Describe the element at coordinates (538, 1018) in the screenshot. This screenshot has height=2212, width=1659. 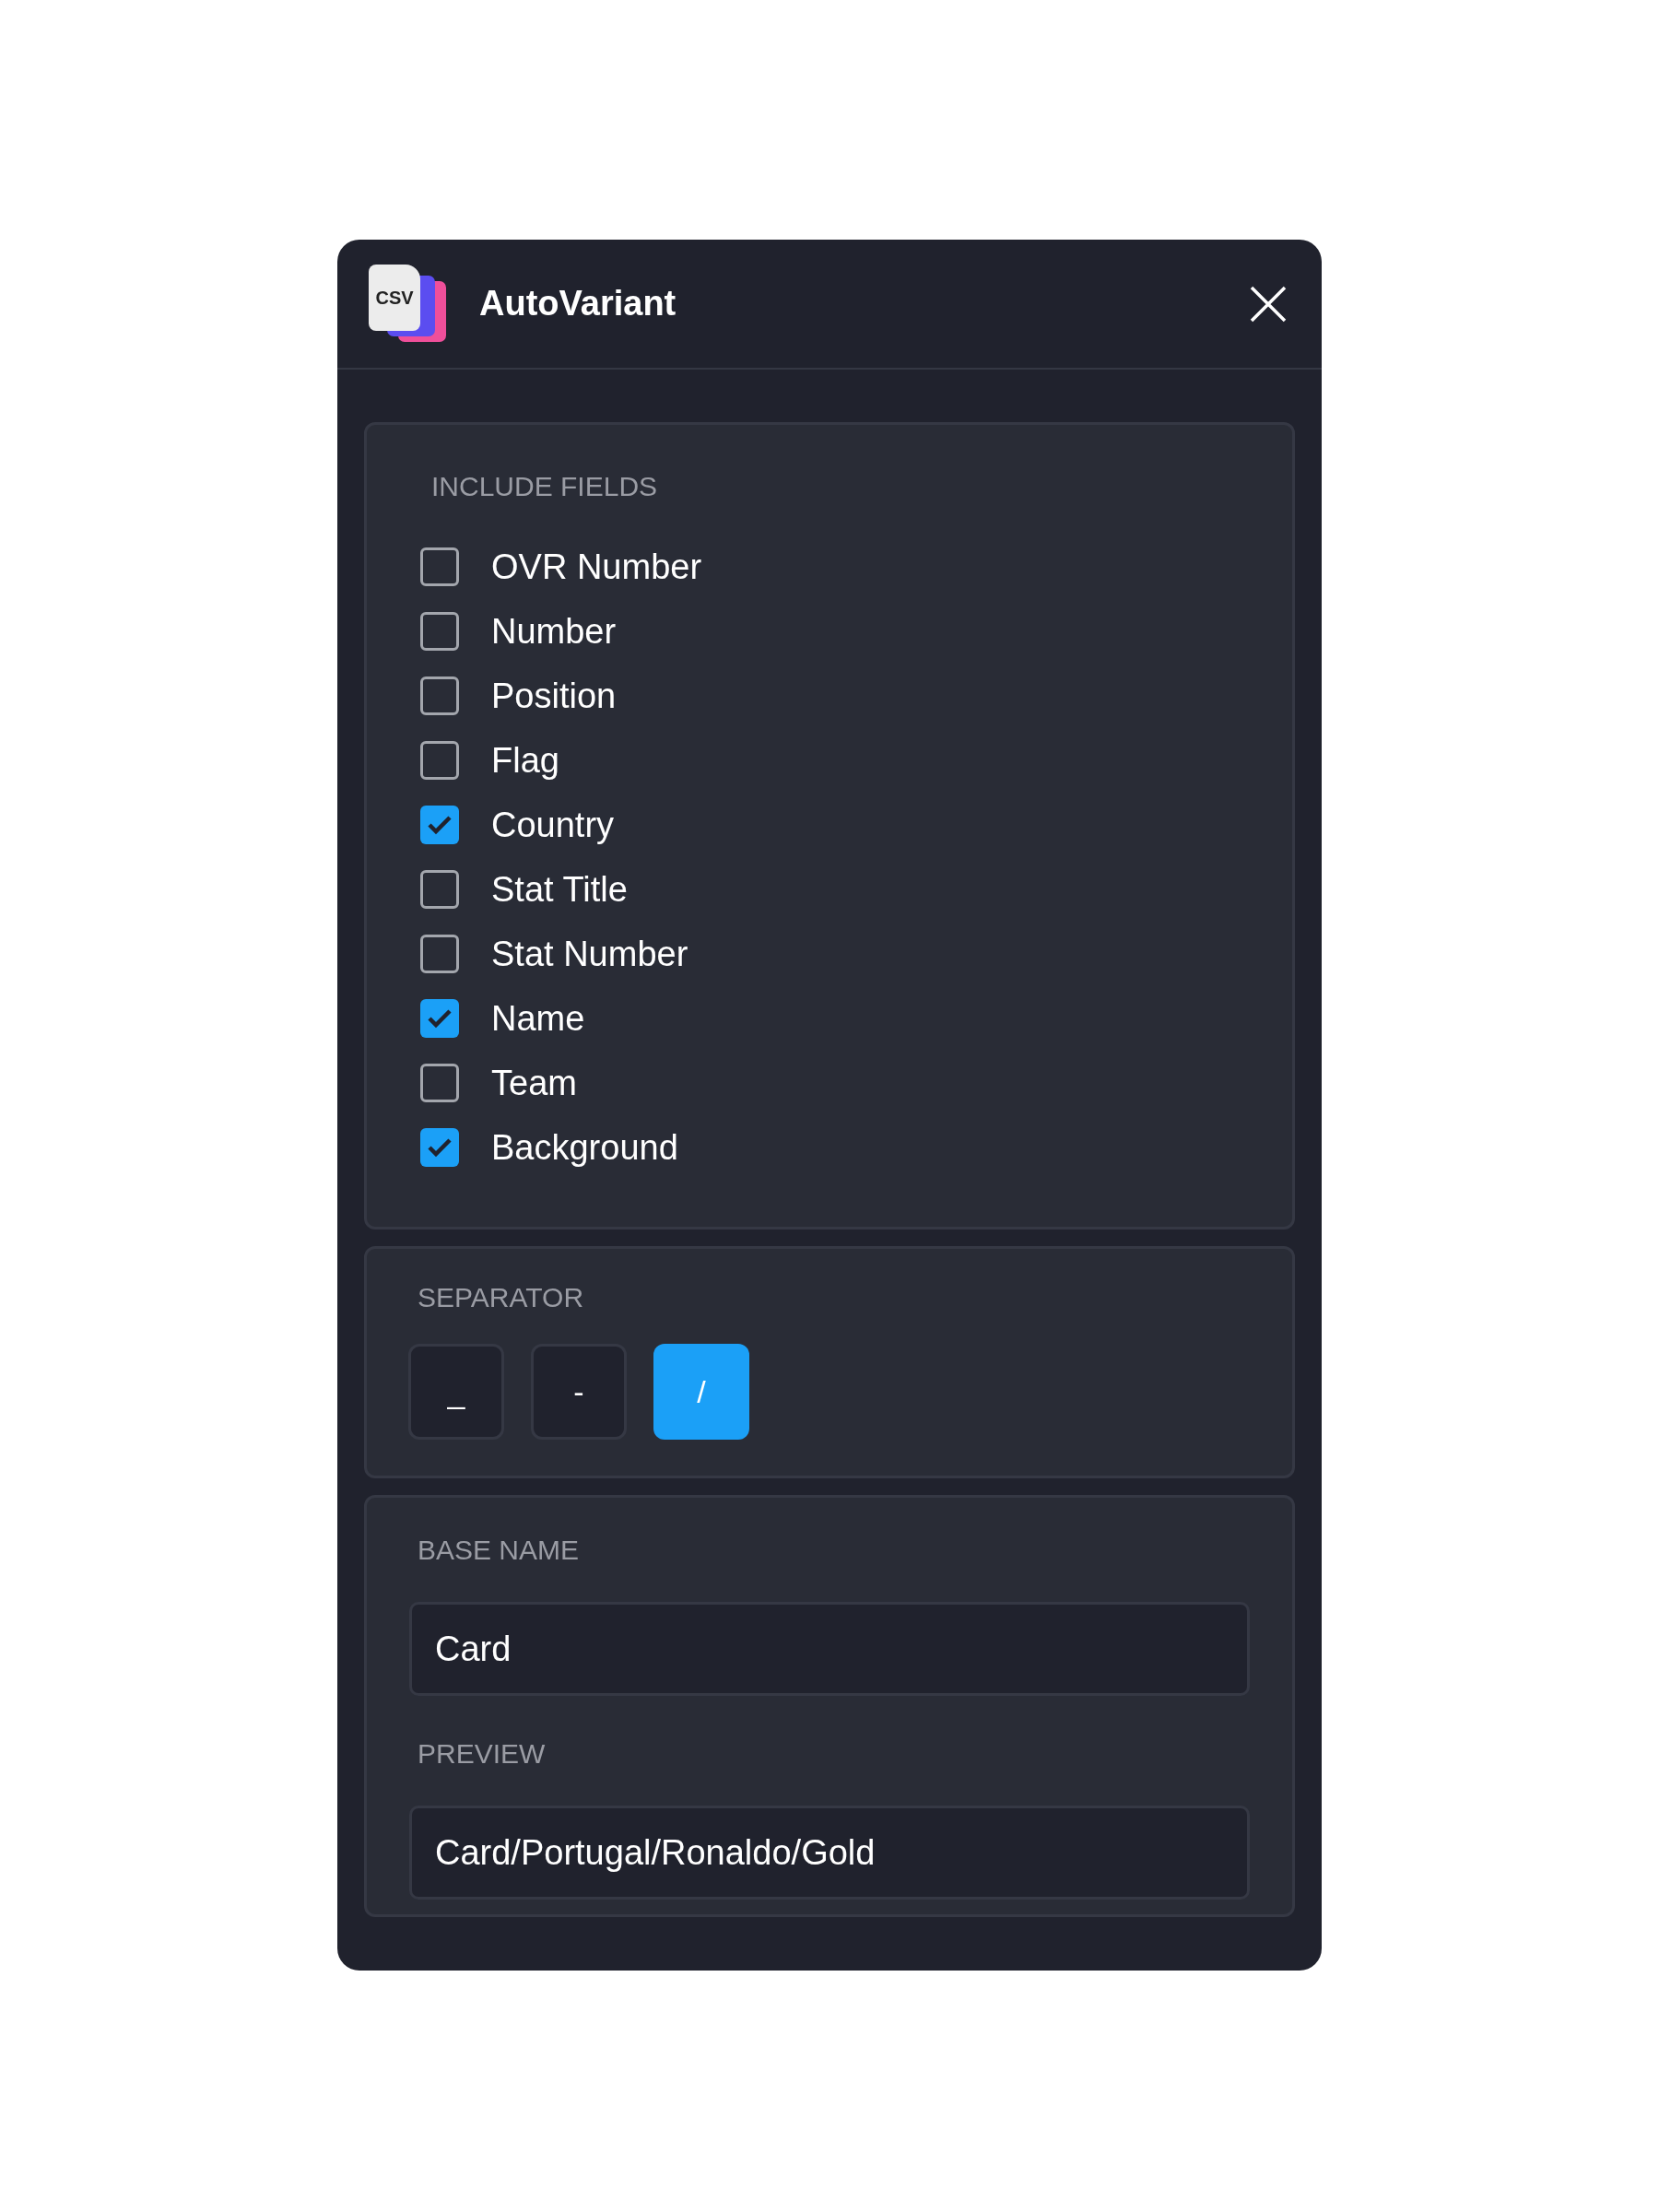
I see `field-label: Name` at that location.